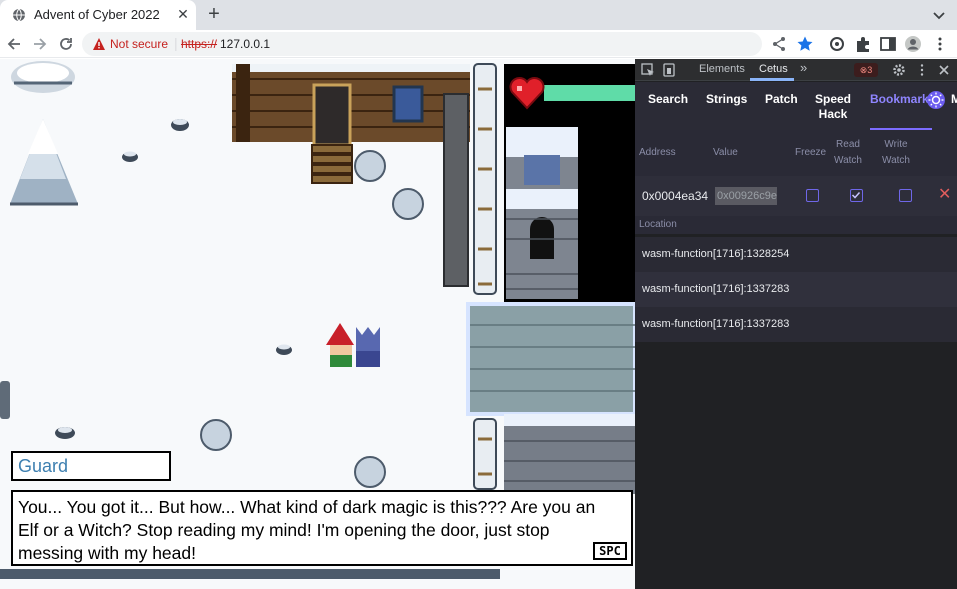 This screenshot has width=957, height=589. I want to click on checkmark-icon, so click(856, 195).